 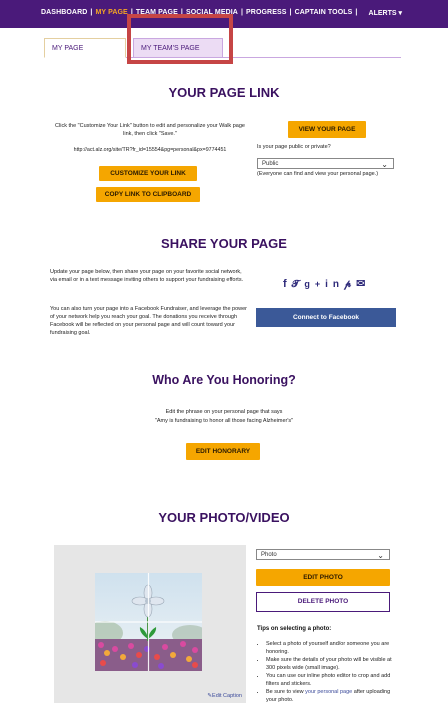 I want to click on tab-my-page: MY PAGE, so click(x=85, y=48).